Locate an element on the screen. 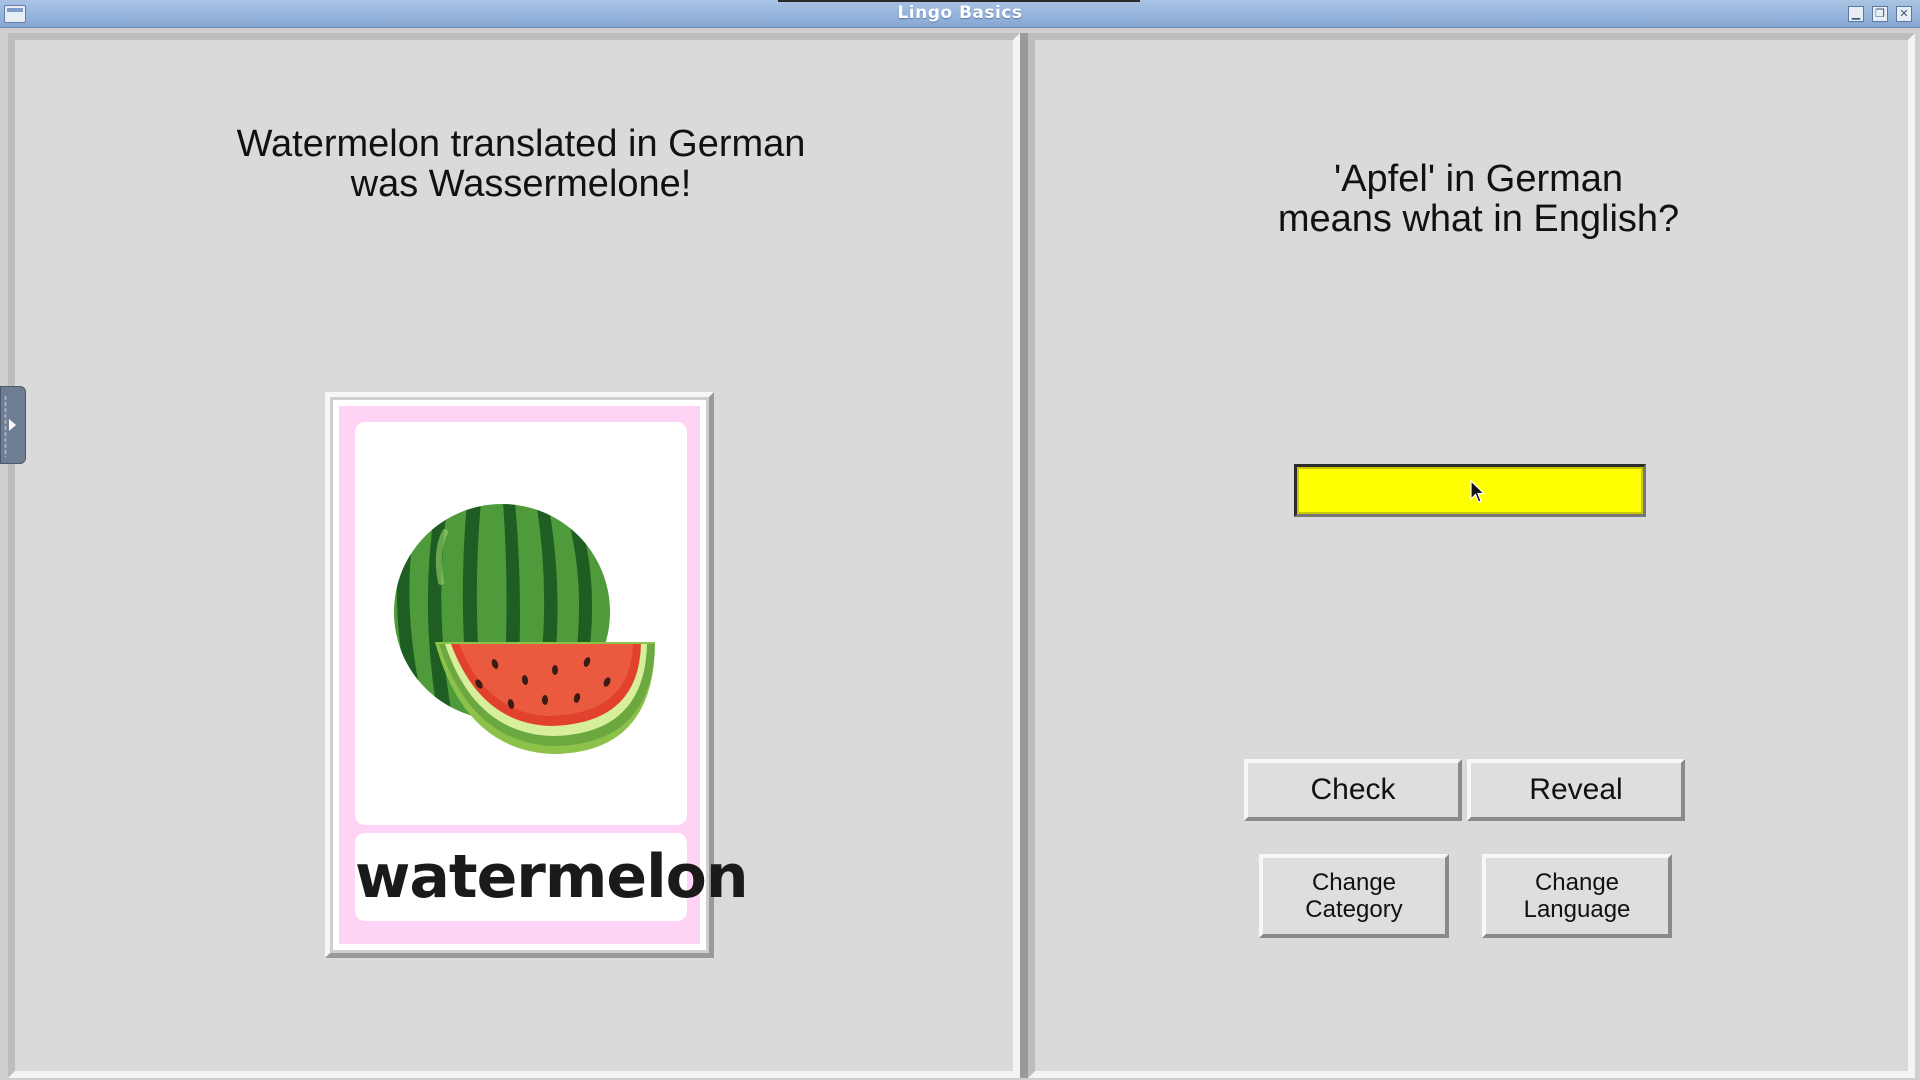 Image resolution: width=1920 pixels, height=1080 pixels. flash-card: watermelon is located at coordinates (537, 675).